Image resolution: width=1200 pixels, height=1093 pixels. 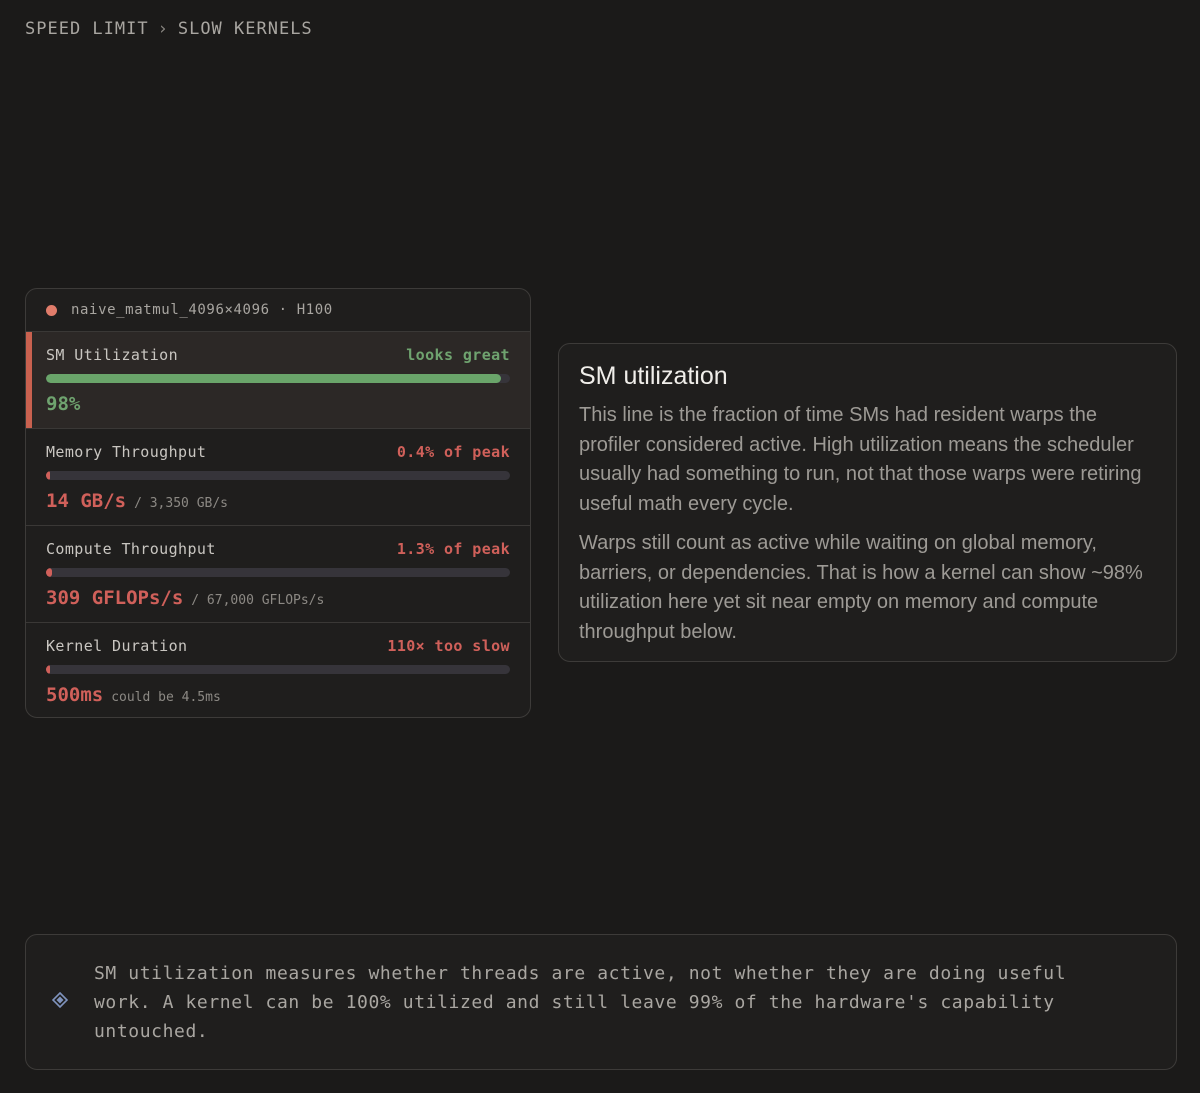 I want to click on metric-status: looks great, so click(x=458, y=355).